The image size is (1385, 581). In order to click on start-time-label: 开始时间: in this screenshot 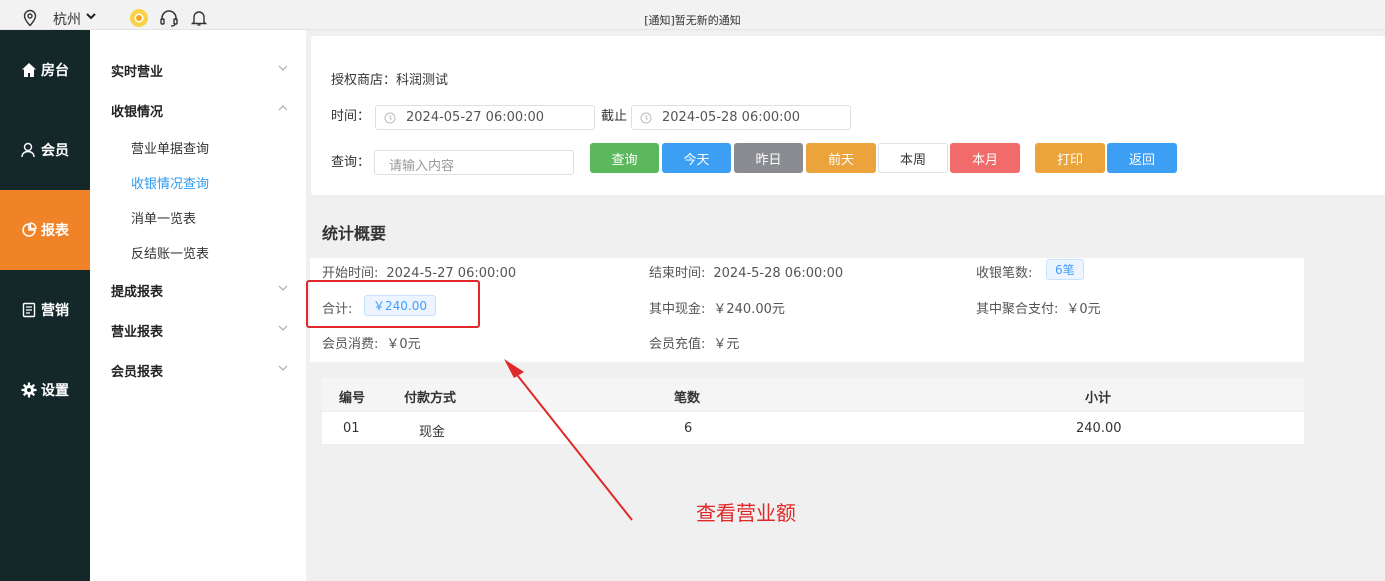, I will do `click(350, 273)`.